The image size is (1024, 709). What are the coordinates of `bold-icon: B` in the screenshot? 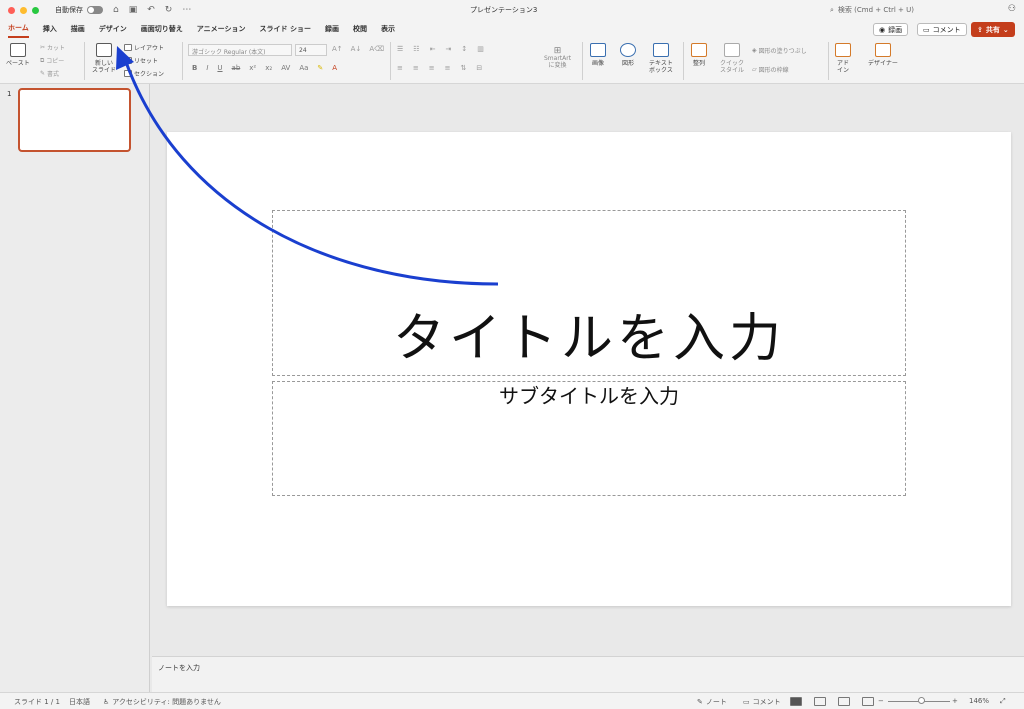 It's located at (194, 68).